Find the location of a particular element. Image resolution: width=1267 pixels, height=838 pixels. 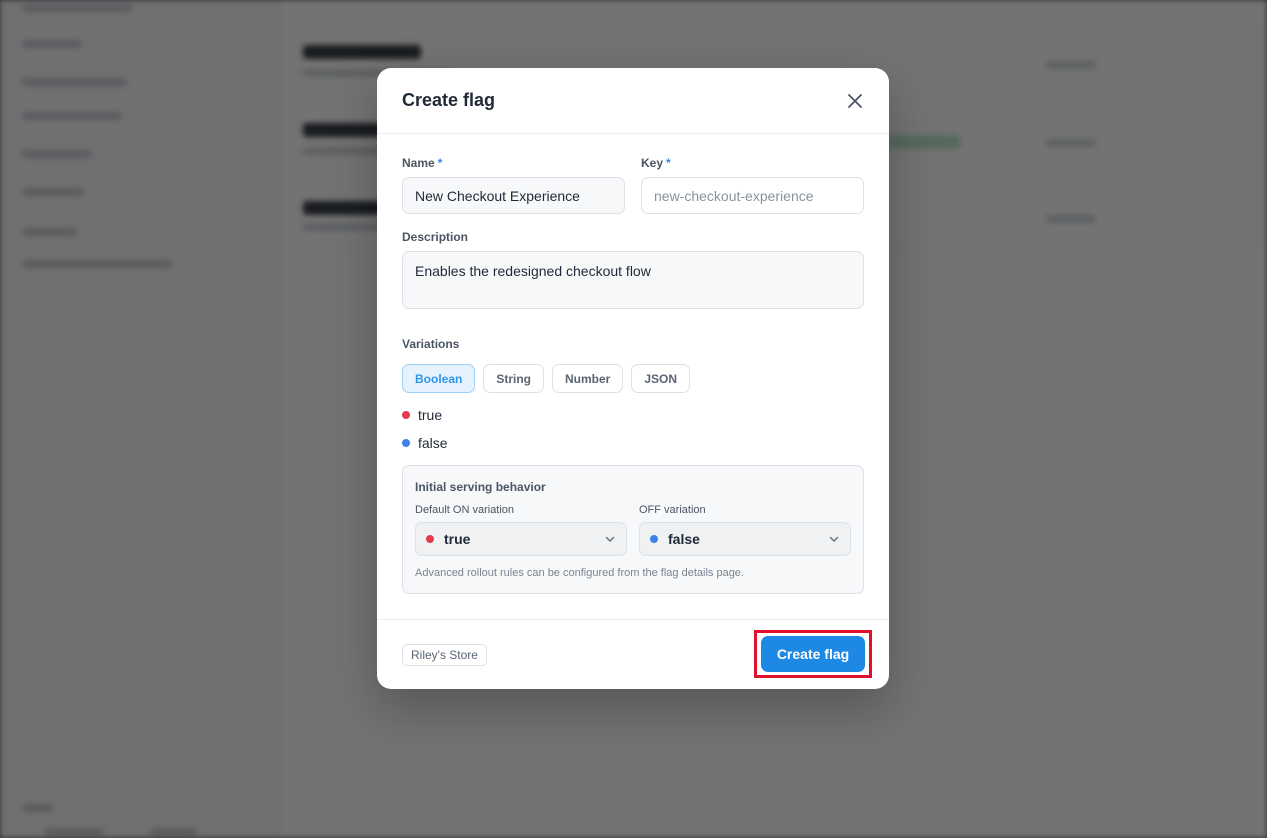

create-flag-button: Create flag is located at coordinates (813, 654).